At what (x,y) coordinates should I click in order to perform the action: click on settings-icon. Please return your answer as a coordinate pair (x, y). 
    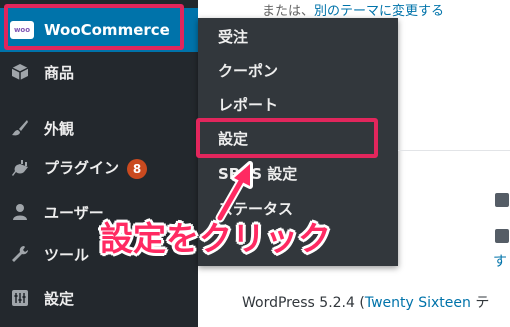
    Looking at the image, I should click on (20, 298).